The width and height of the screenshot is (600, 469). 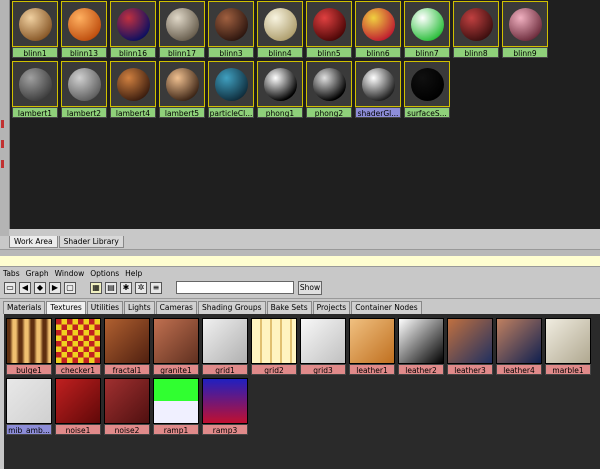 What do you see at coordinates (470, 344) in the screenshot?
I see `texture-swatch: leather3` at bounding box center [470, 344].